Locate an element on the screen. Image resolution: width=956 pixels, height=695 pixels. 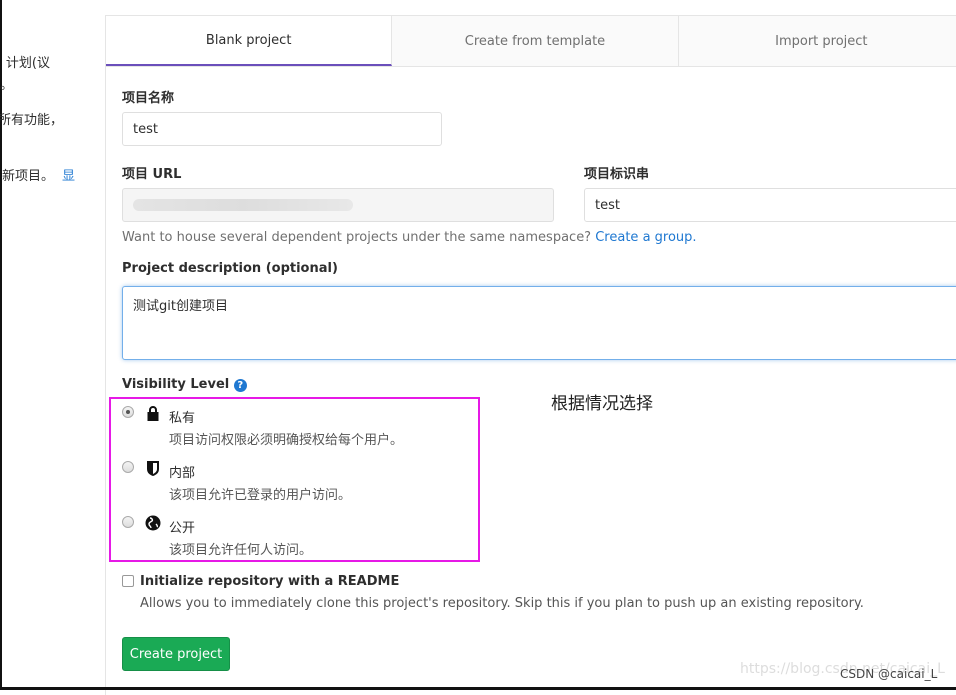
lock-icon is located at coordinates (153, 413).